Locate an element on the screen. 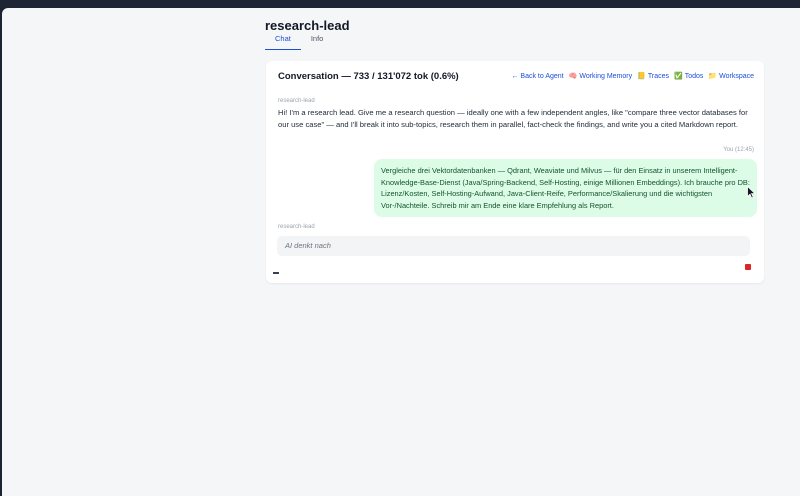 The width and height of the screenshot is (800, 496). todos-label: Todos is located at coordinates (694, 76).